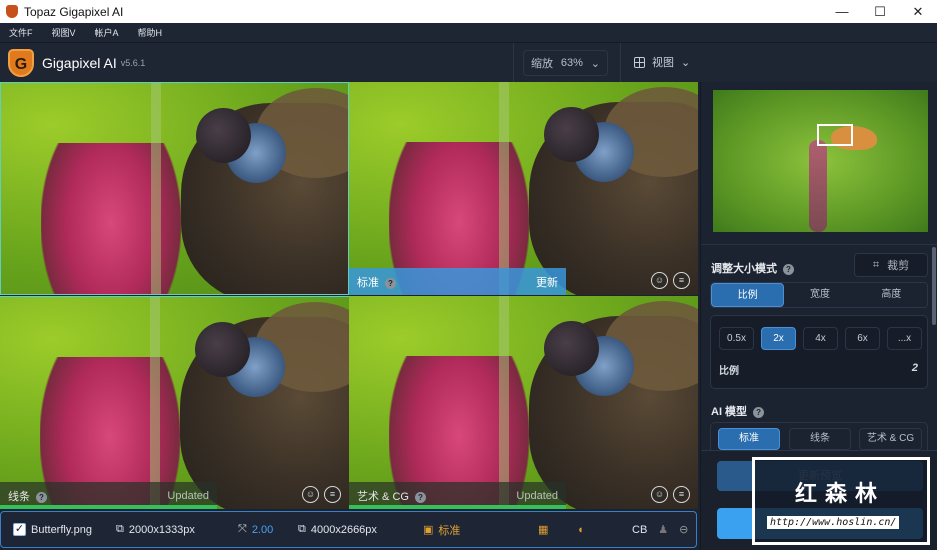 The width and height of the screenshot is (937, 550). Describe the element at coordinates (639, 62) in the screenshot. I see `grid-view-icon` at that location.